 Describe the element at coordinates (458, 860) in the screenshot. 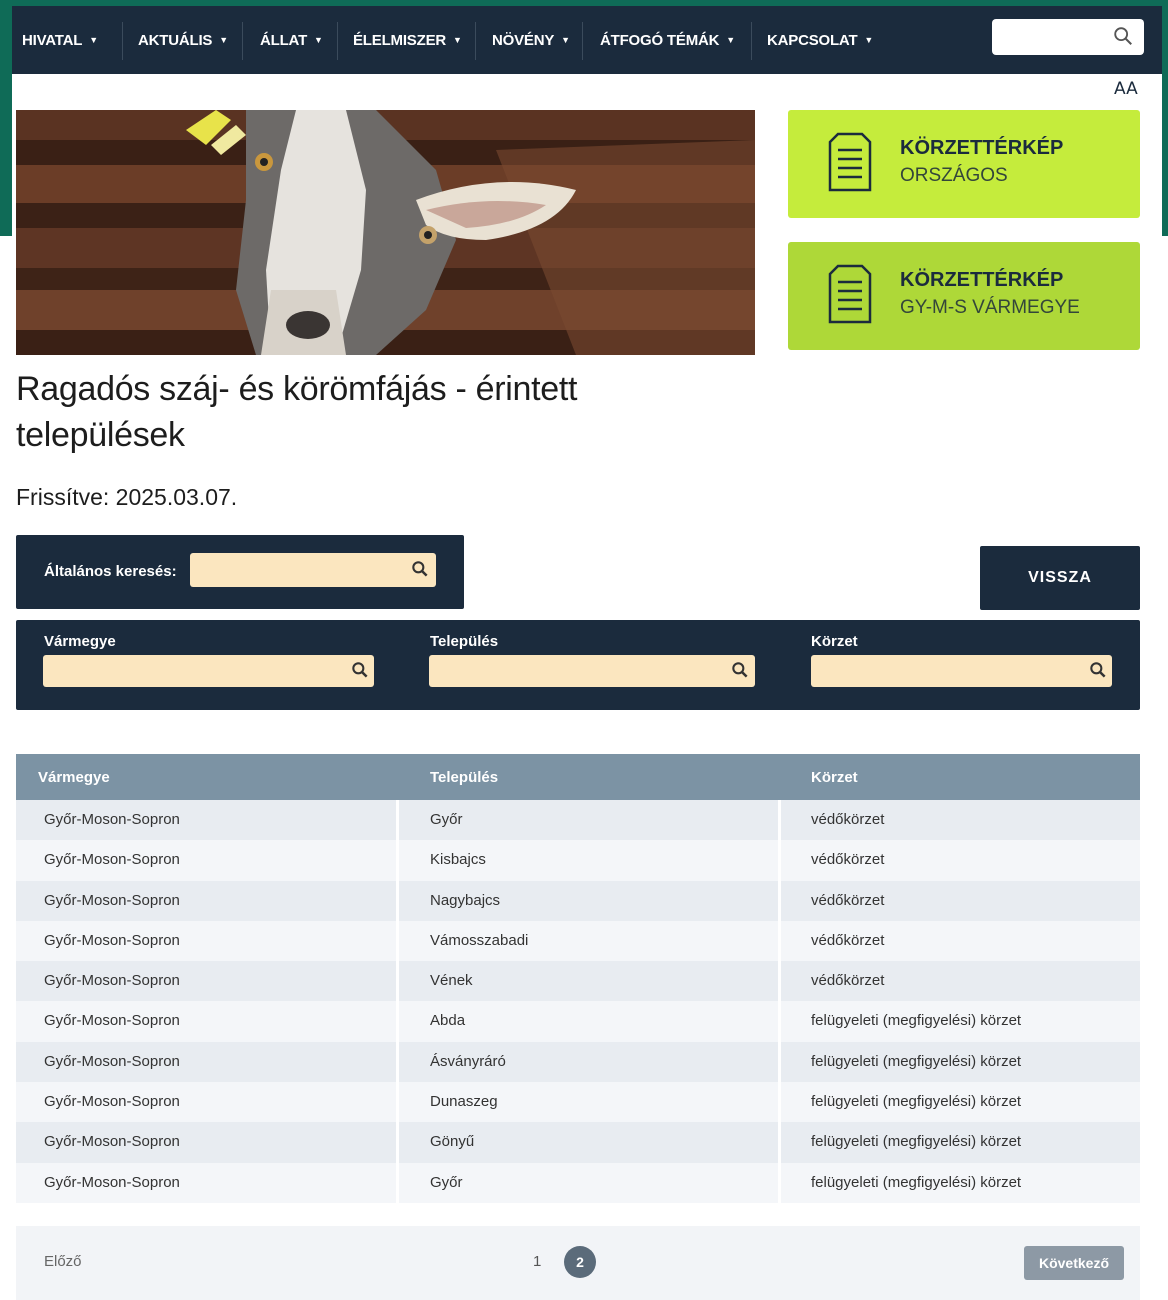

I see `cell-telepules: Kisbajcs` at that location.